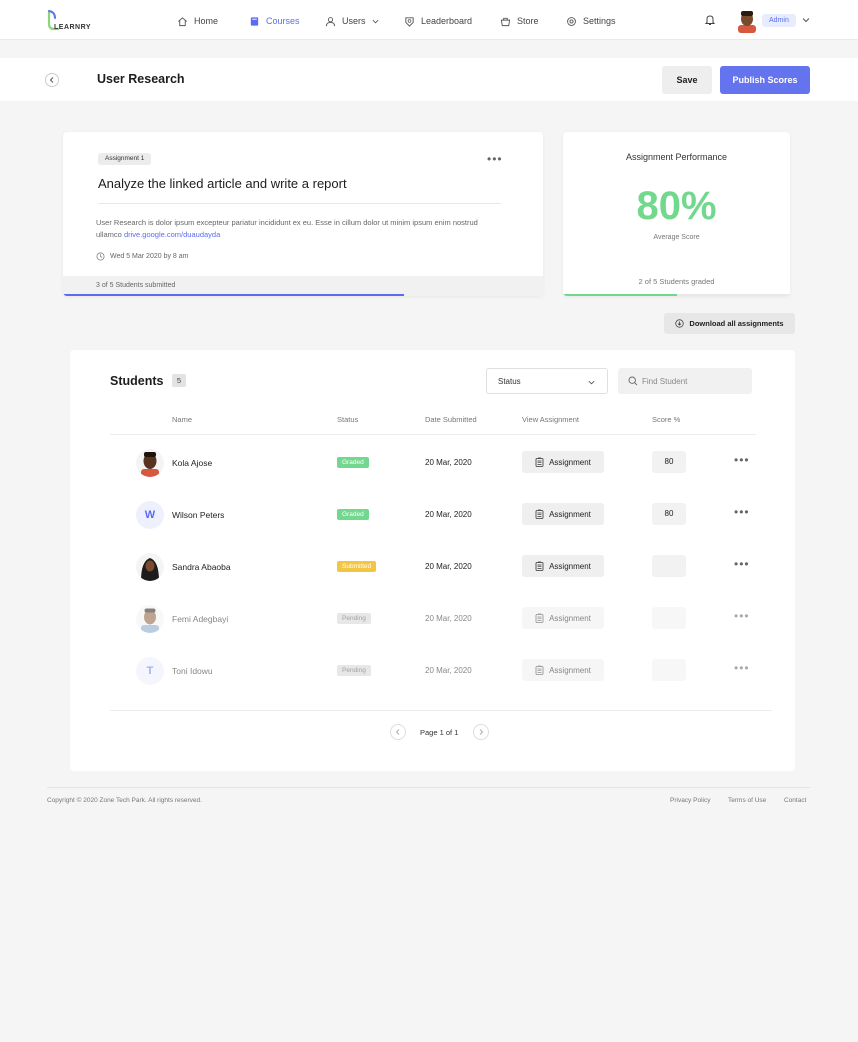  I want to click on admin-badge: Admin, so click(779, 20).